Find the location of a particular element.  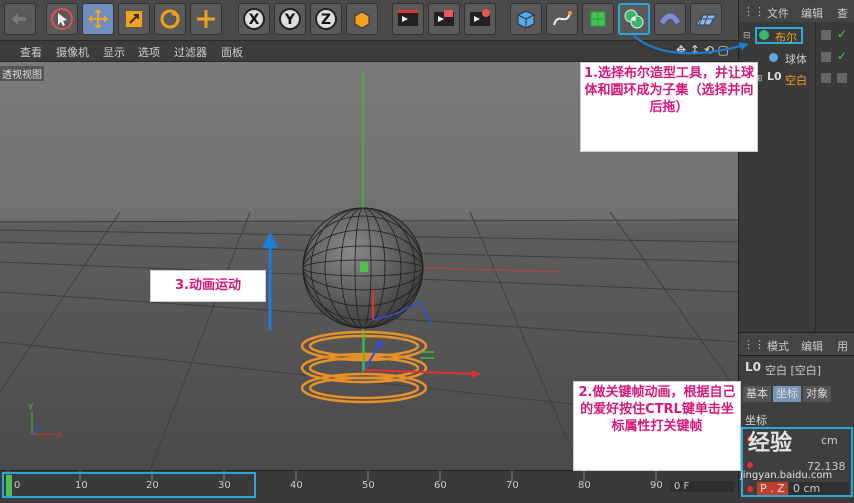

timeline-tick: 90 is located at coordinates (656, 485).